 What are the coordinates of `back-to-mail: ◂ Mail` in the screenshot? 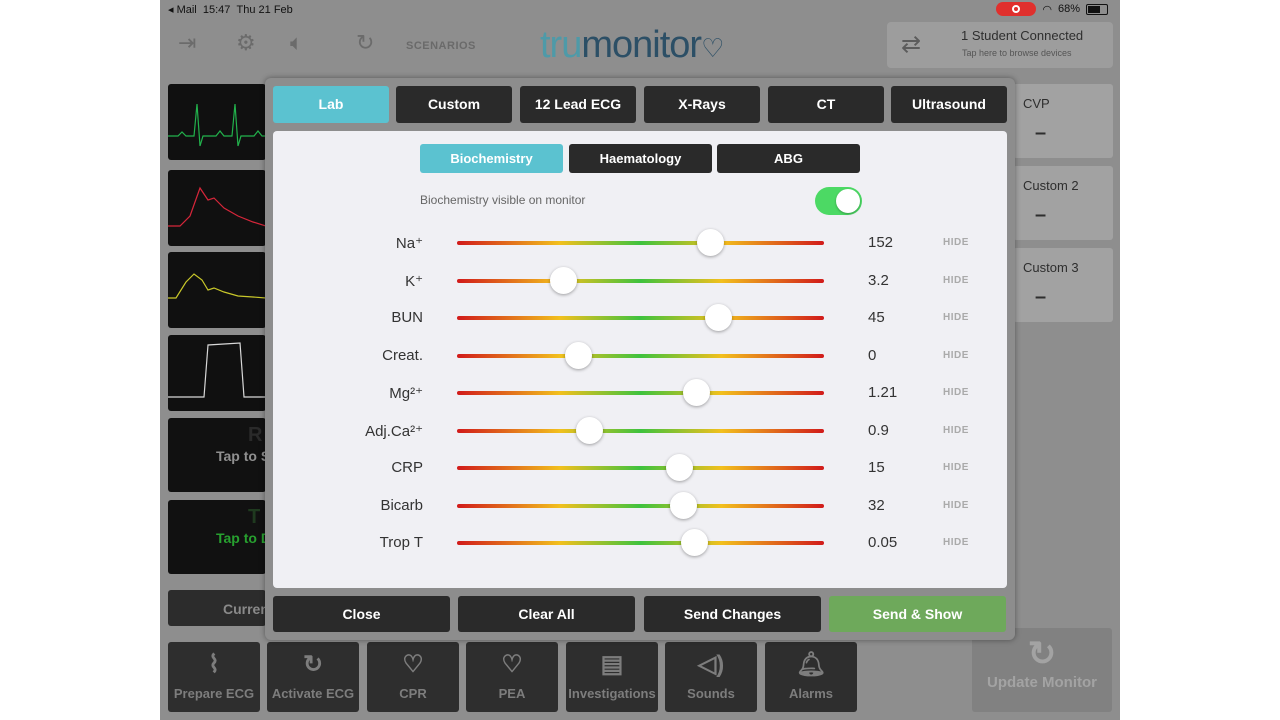 It's located at (182, 10).